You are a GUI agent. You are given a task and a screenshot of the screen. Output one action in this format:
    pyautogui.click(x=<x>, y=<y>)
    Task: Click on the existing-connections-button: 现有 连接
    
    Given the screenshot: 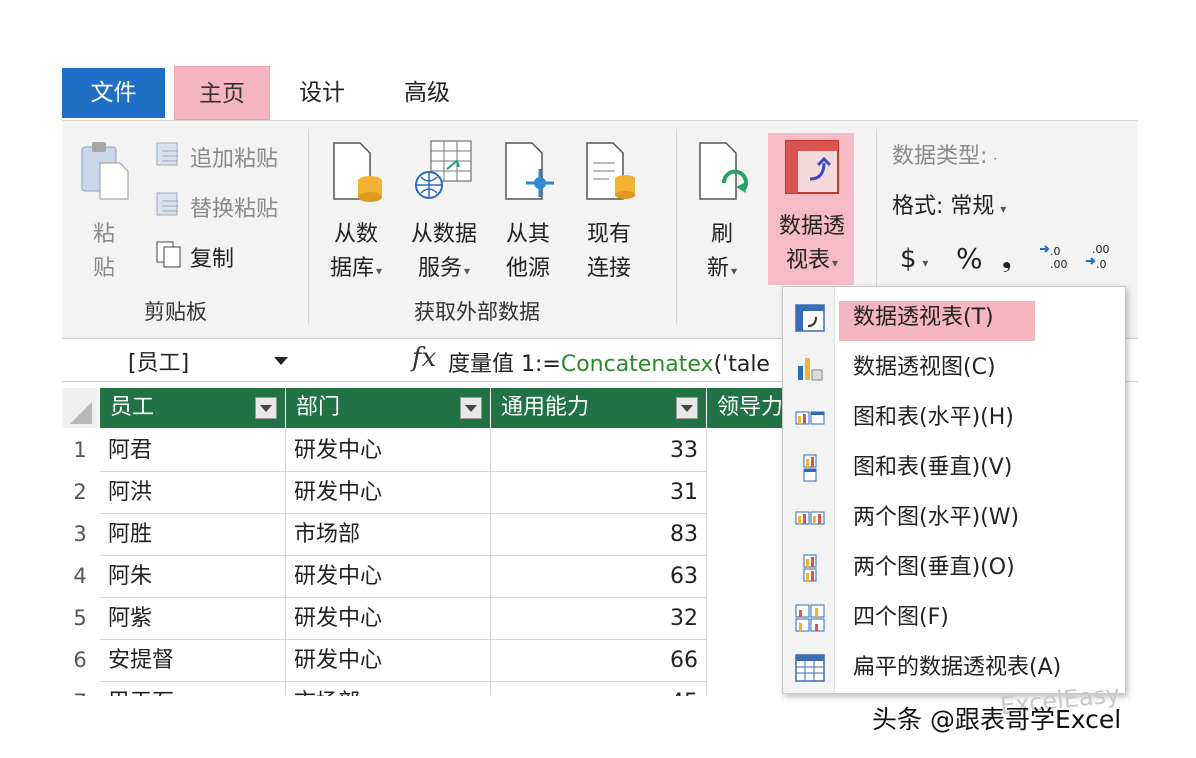 What is the action you would take?
    pyautogui.click(x=609, y=212)
    